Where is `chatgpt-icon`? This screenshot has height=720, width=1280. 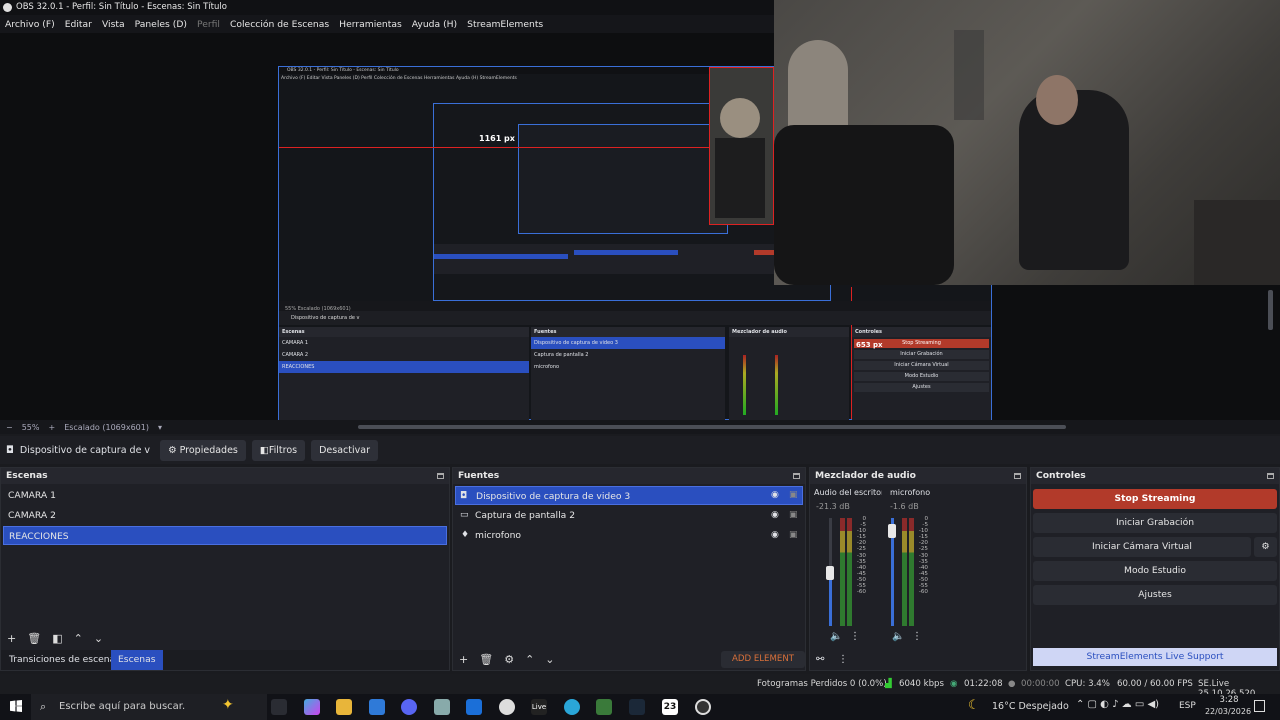 chatgpt-icon is located at coordinates (507, 707).